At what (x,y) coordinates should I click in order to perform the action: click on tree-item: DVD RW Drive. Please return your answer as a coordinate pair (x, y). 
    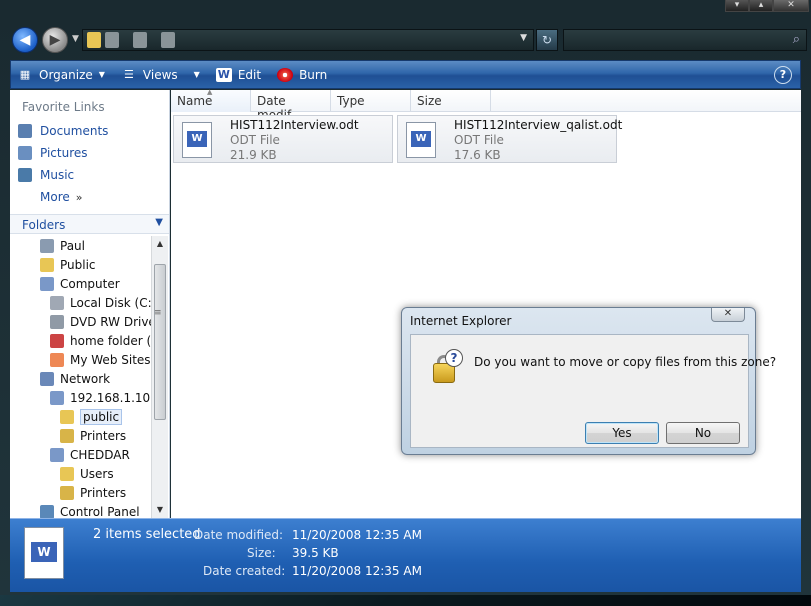
    Looking at the image, I should click on (101, 322).